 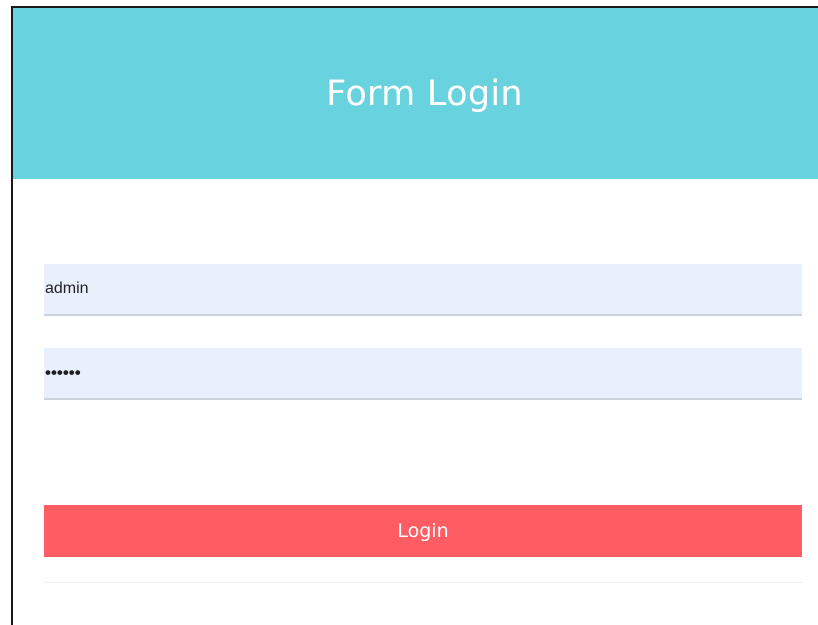 I want to click on login-button: Login, so click(x=423, y=531).